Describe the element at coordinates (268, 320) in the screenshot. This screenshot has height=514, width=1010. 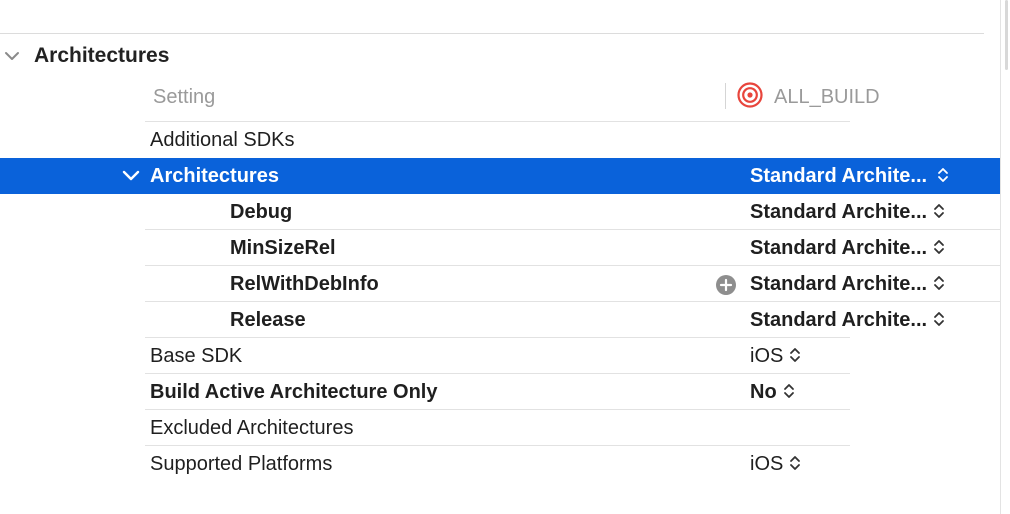
I see `setting-label: Release` at that location.